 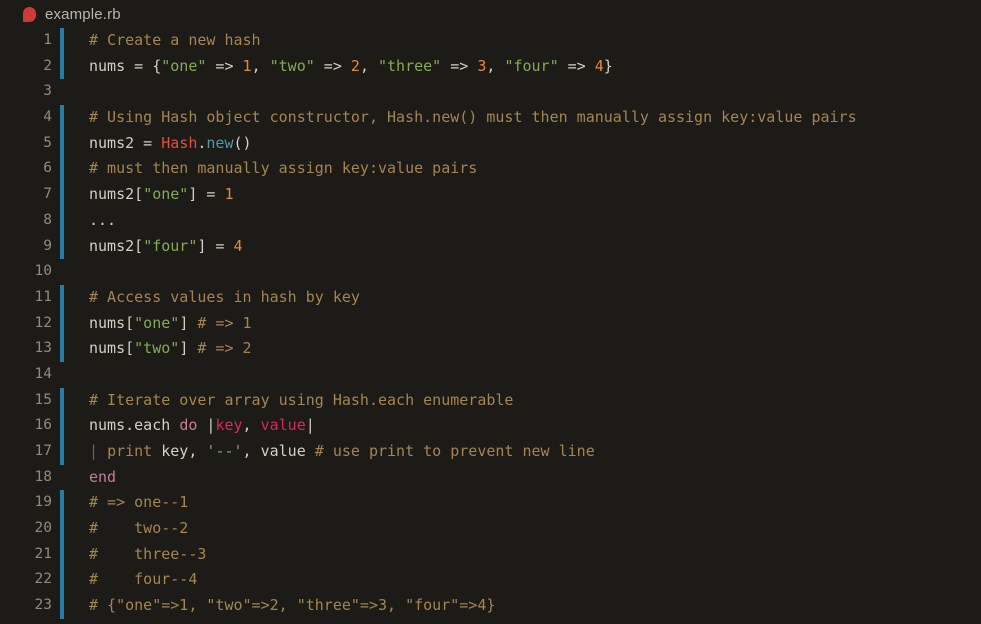 I want to click on code-line-text: # four--4, so click(x=522, y=580).